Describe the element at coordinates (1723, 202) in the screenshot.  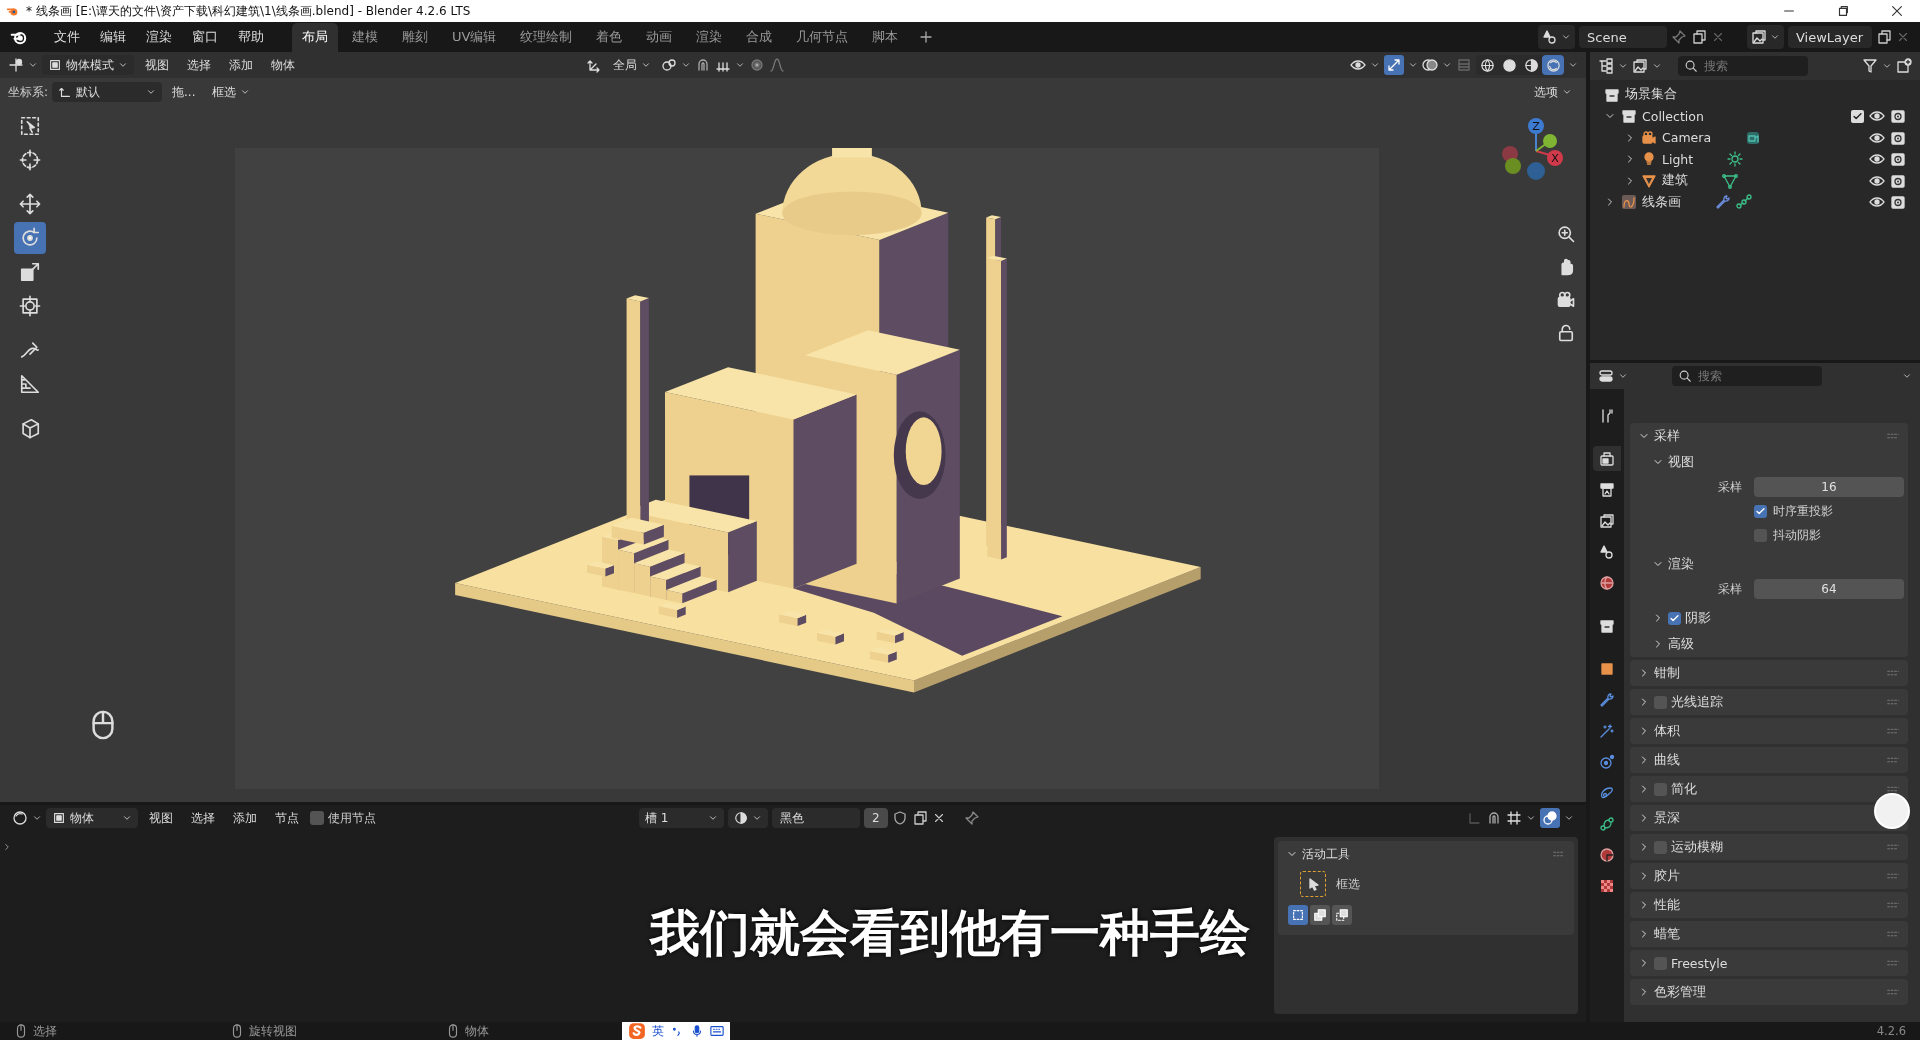
I see `wrench-icon` at that location.